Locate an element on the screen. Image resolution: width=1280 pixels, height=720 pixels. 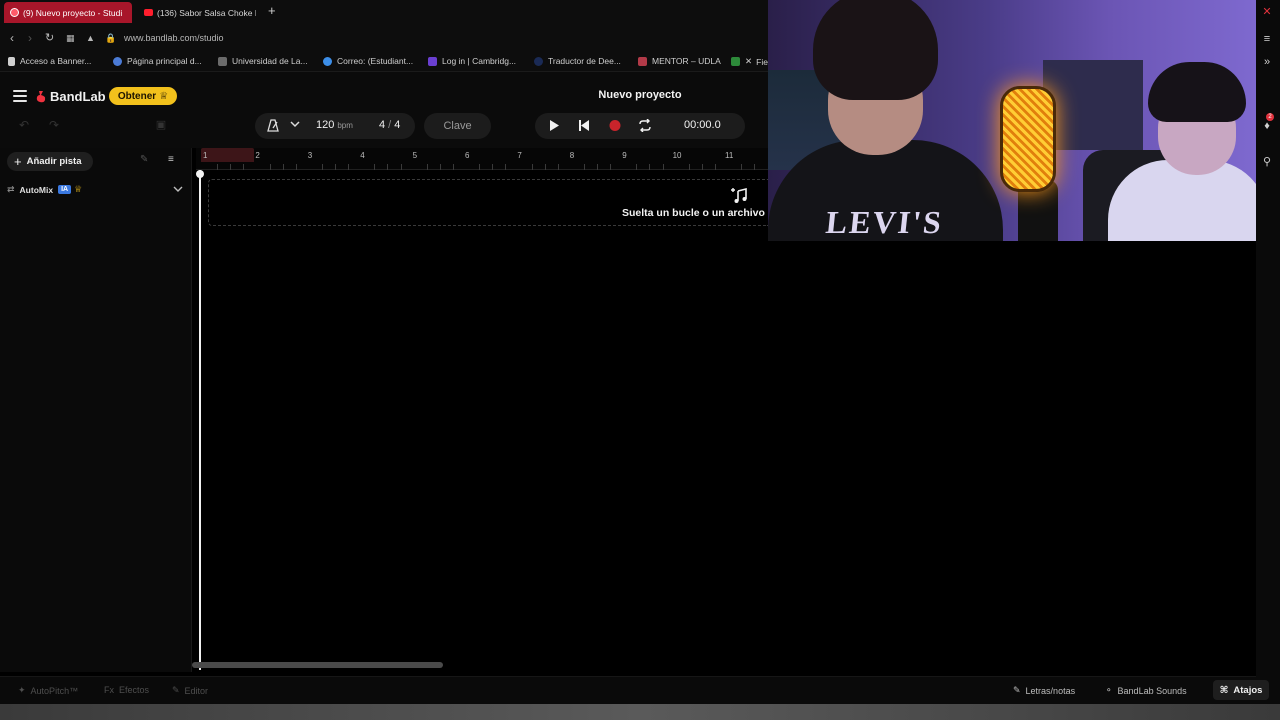
pen-icon: ✎ is located at coordinates (1017, 690).